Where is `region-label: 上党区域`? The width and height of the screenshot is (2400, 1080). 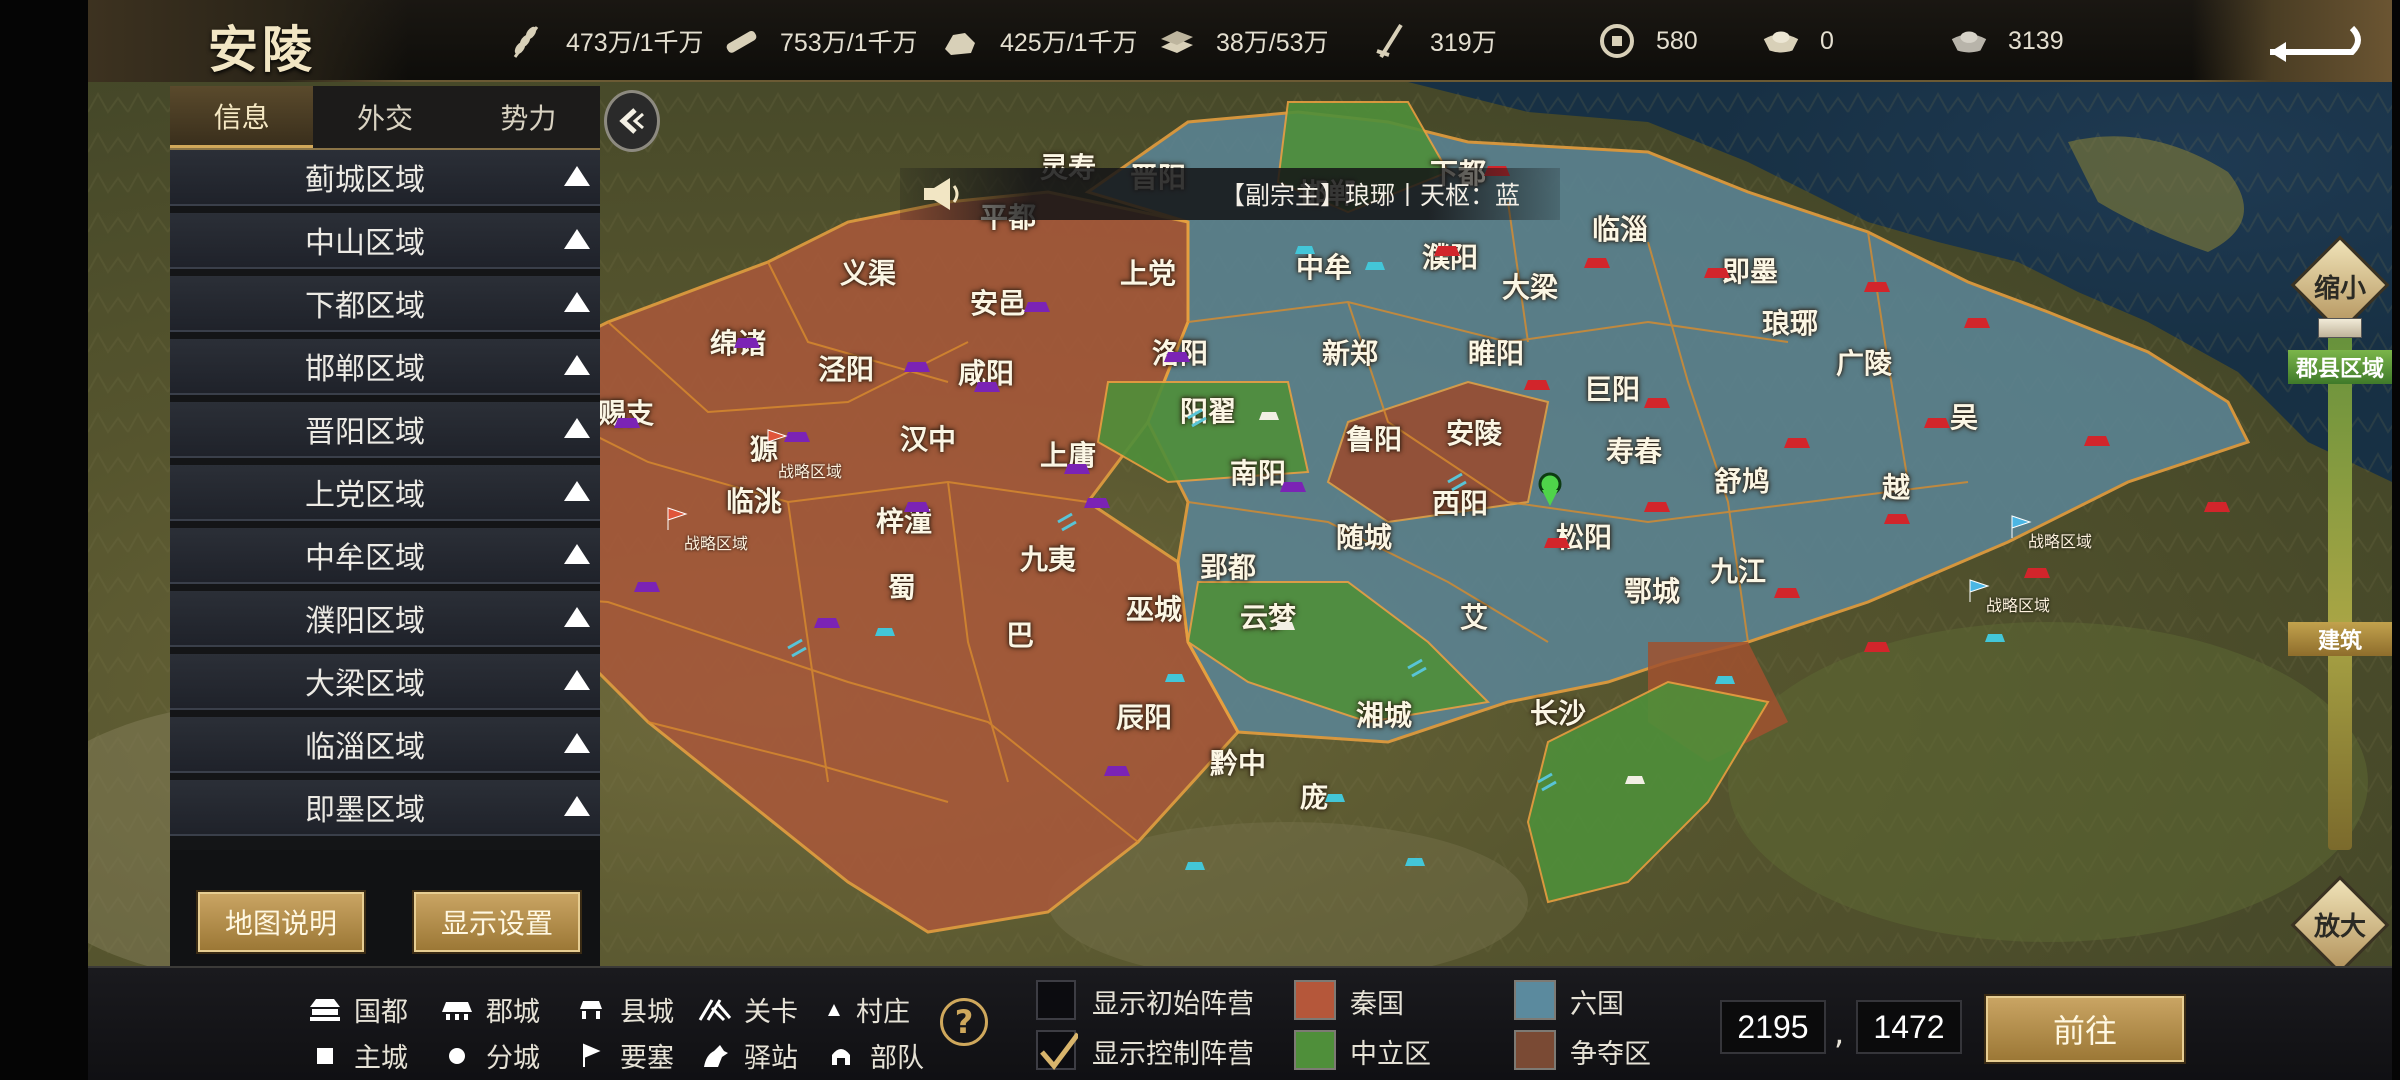 region-label: 上党区域 is located at coordinates (365, 495).